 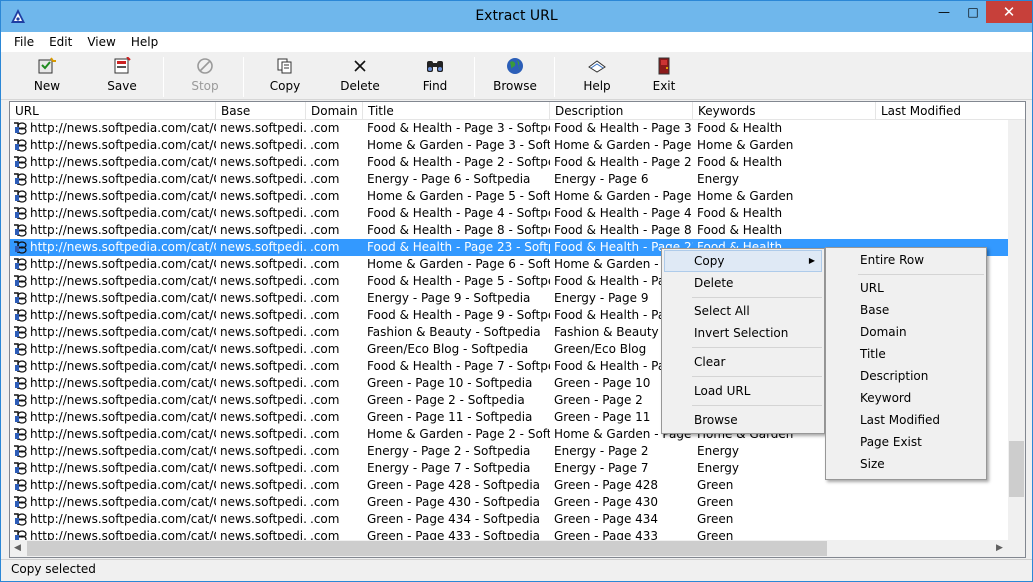 I want to click on stop-button: Stop, so click(x=205, y=76).